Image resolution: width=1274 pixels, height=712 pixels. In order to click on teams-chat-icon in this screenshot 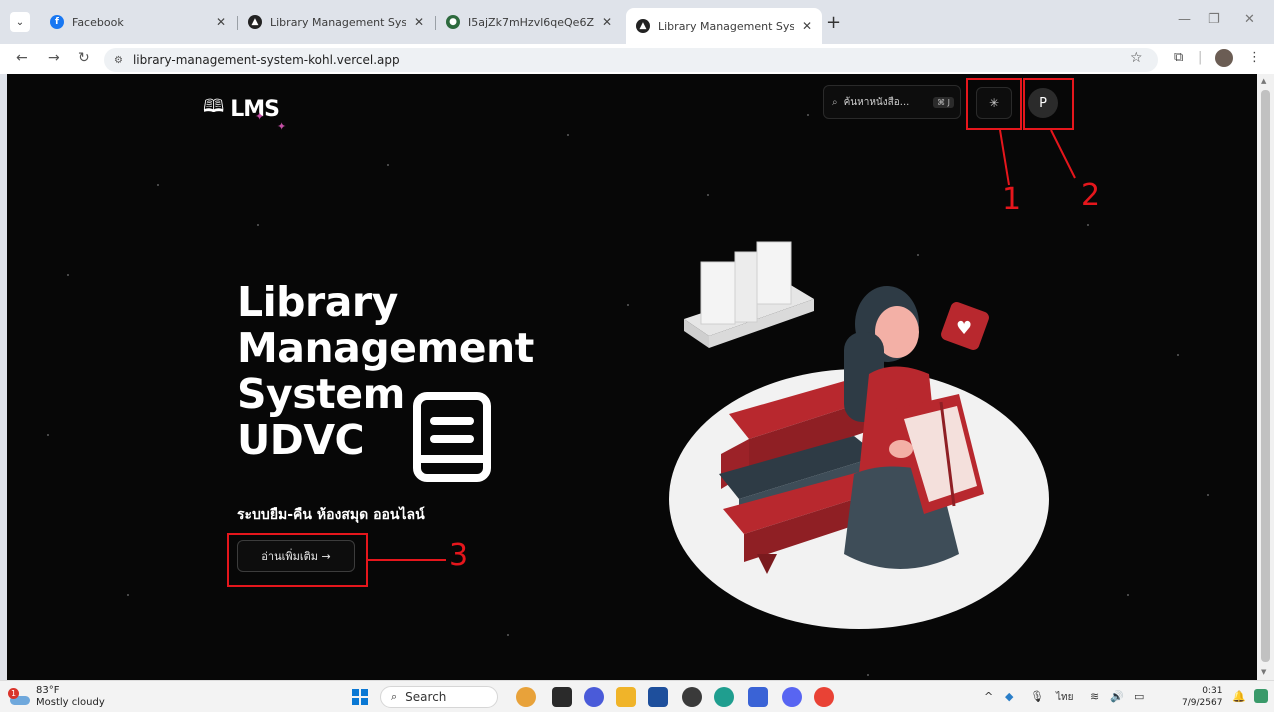, I will do `click(594, 697)`.